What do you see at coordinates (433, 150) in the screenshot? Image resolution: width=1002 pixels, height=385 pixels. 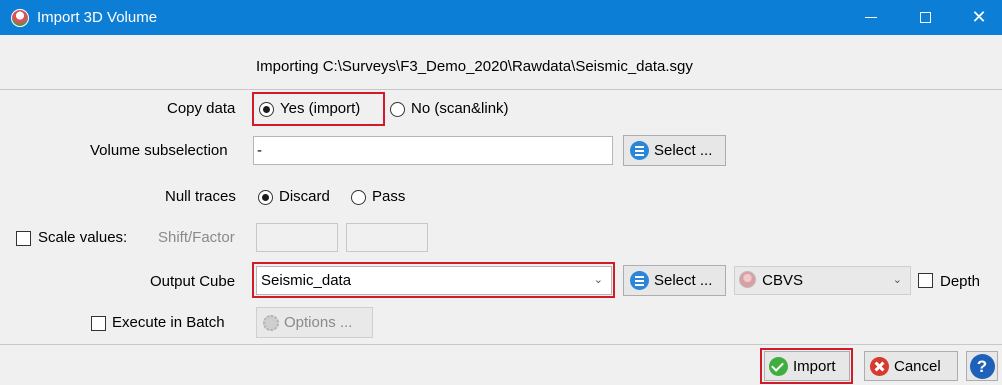 I see `volume-subselection-field: -` at bounding box center [433, 150].